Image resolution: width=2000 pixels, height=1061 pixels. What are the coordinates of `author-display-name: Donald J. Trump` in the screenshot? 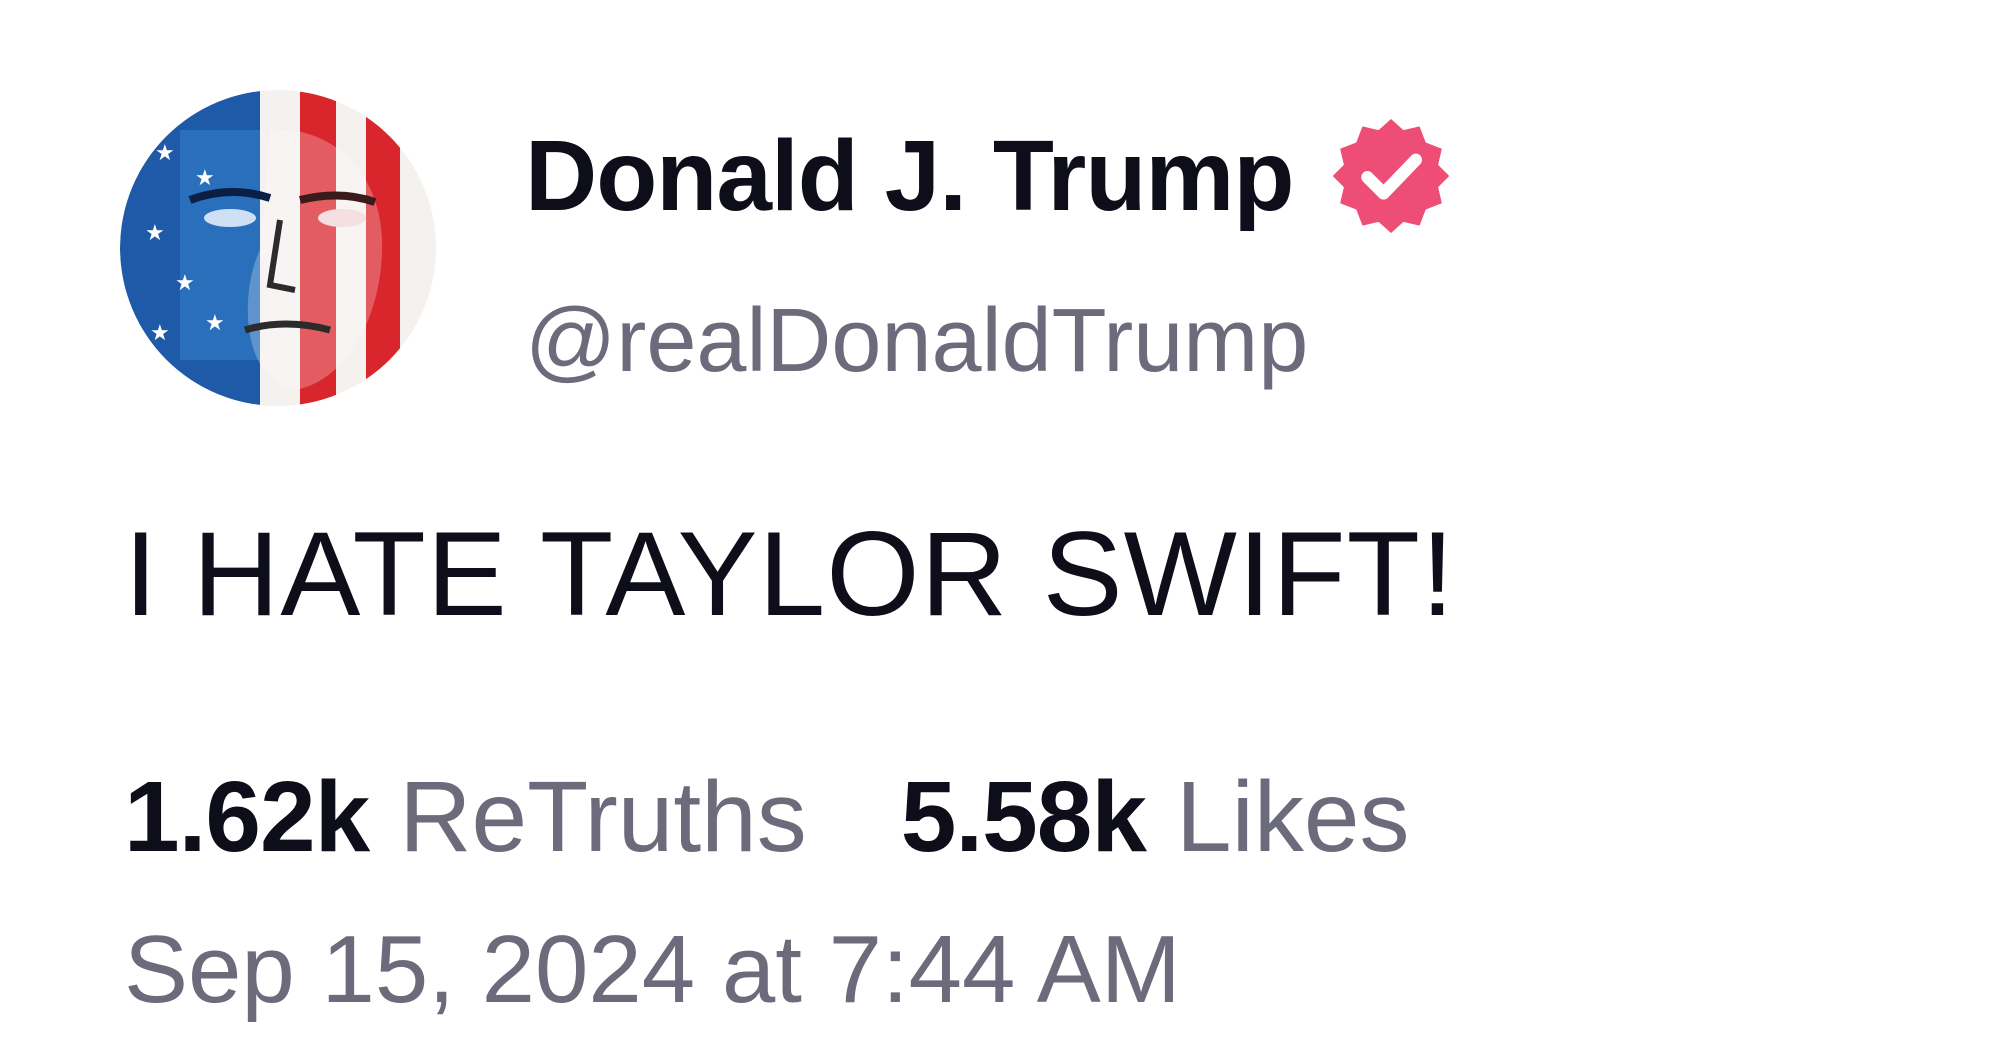 It's located at (909, 176).